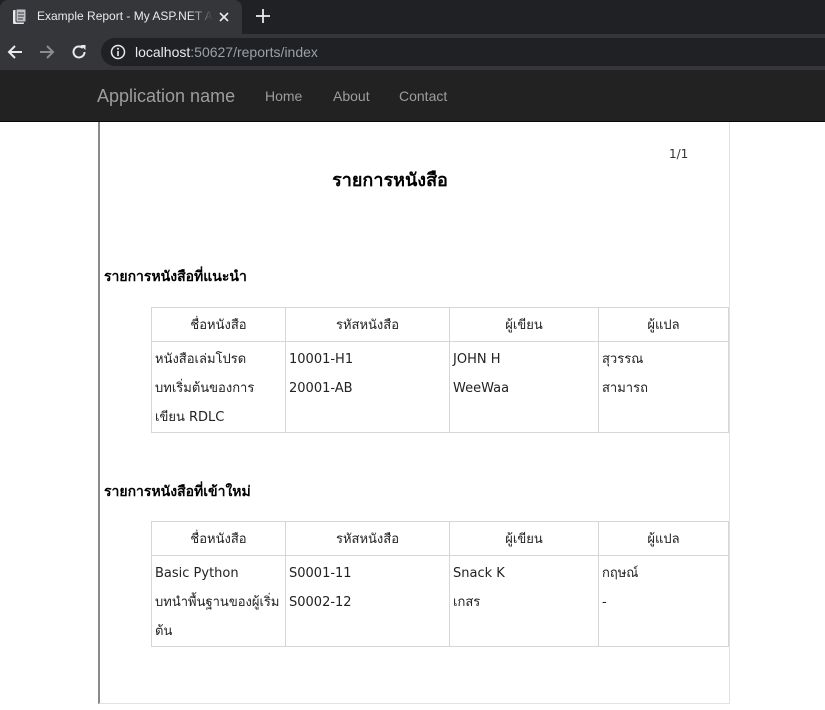 This screenshot has height=710, width=825. I want to click on url-host: localhost, so click(163, 52).